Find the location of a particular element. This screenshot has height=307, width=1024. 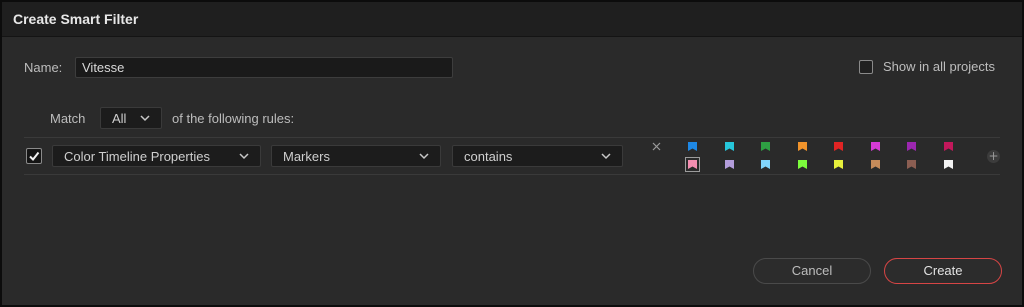

show-all-projects-label: Show in all projects is located at coordinates (939, 66).